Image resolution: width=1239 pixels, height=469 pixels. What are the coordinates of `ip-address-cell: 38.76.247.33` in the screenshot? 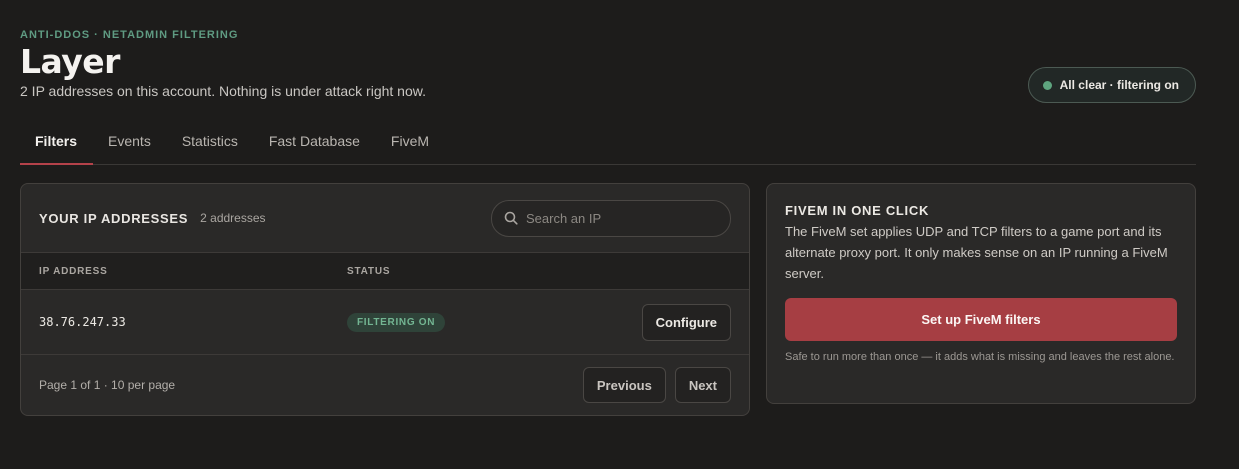 It's located at (82, 322).